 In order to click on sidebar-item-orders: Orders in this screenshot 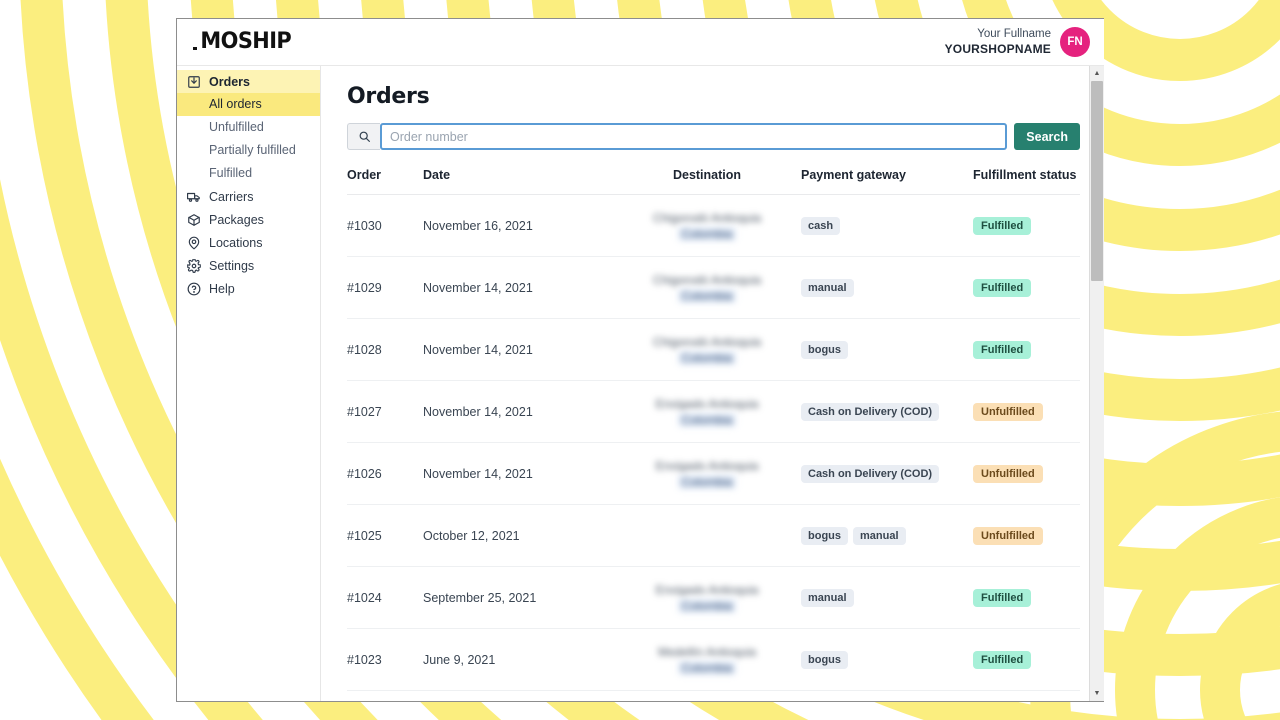, I will do `click(248, 81)`.